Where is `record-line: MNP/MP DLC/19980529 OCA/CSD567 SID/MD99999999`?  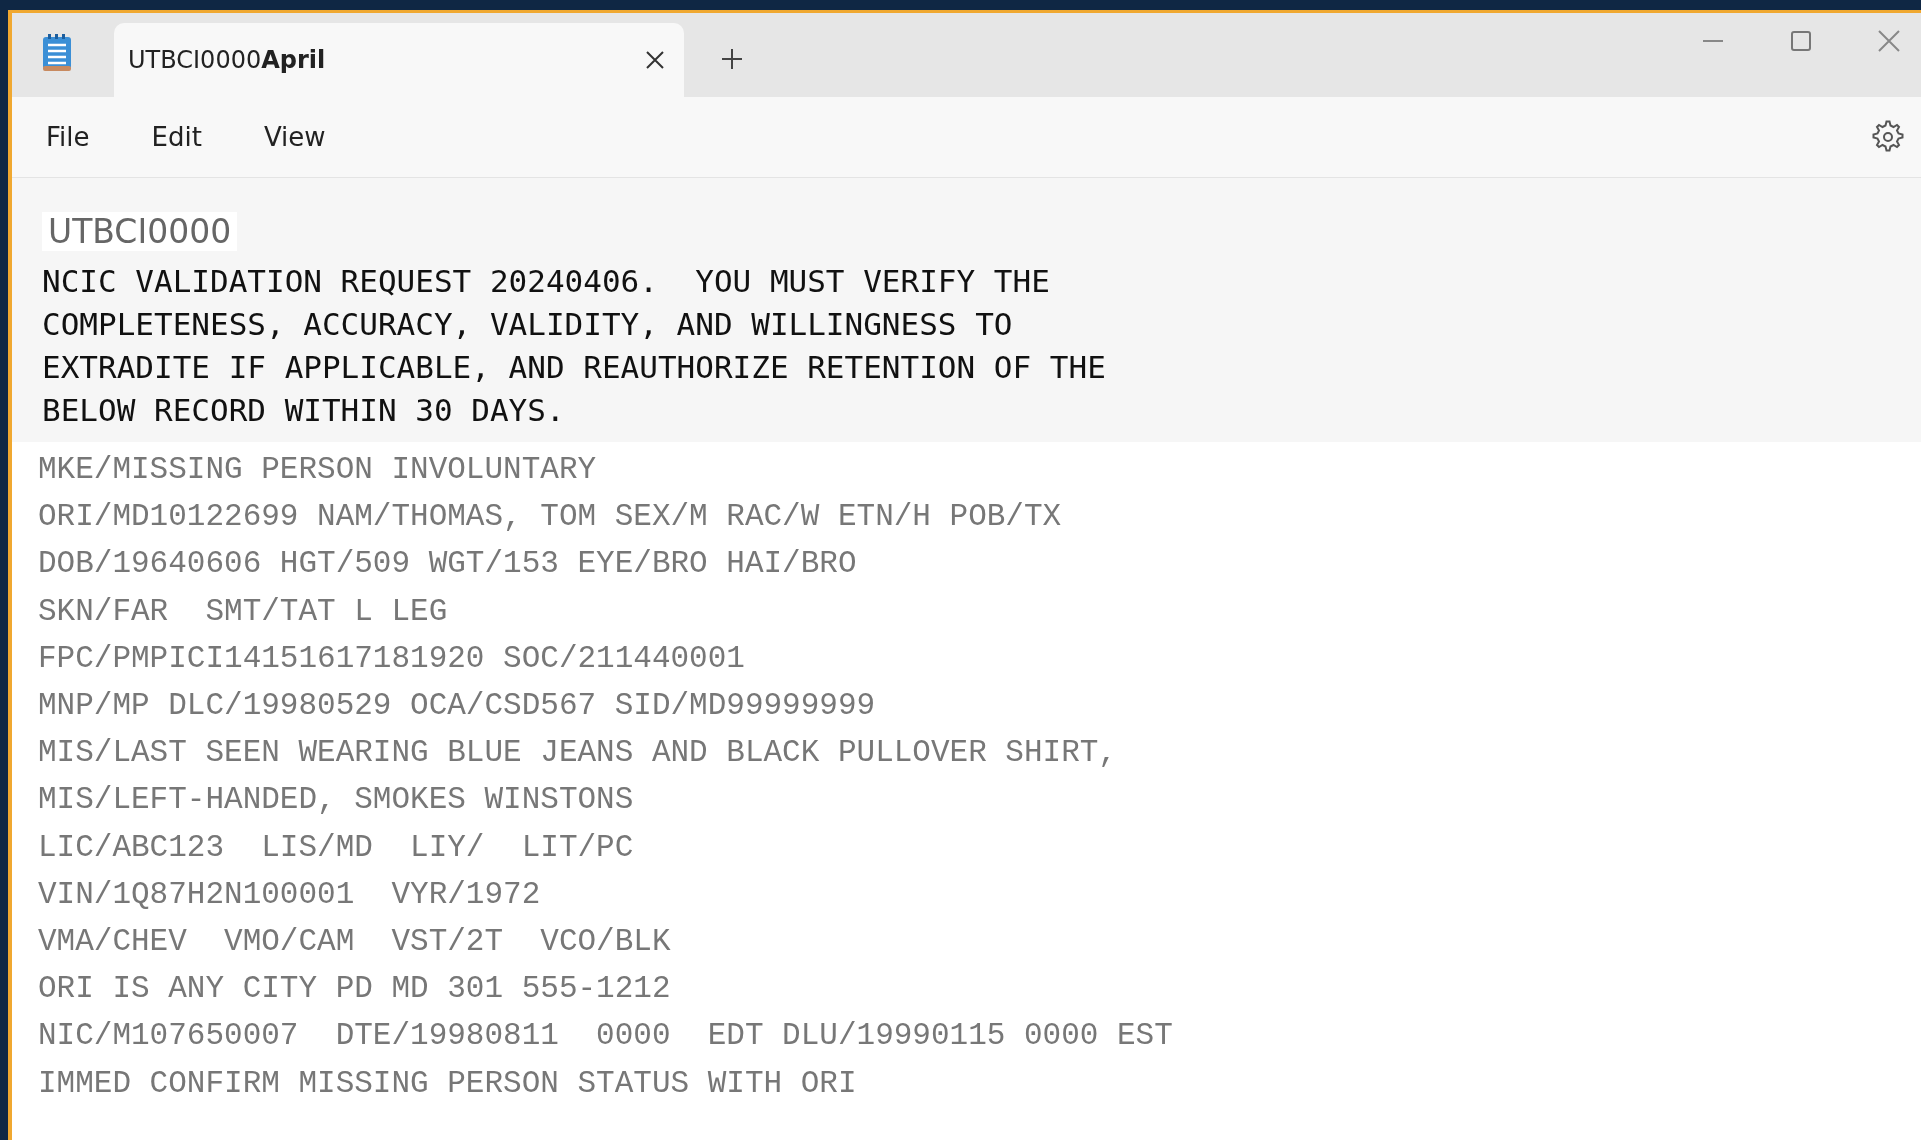
record-line: MNP/MP DLC/19980529 OCA/CSD567 SID/MD99999999 is located at coordinates (457, 706).